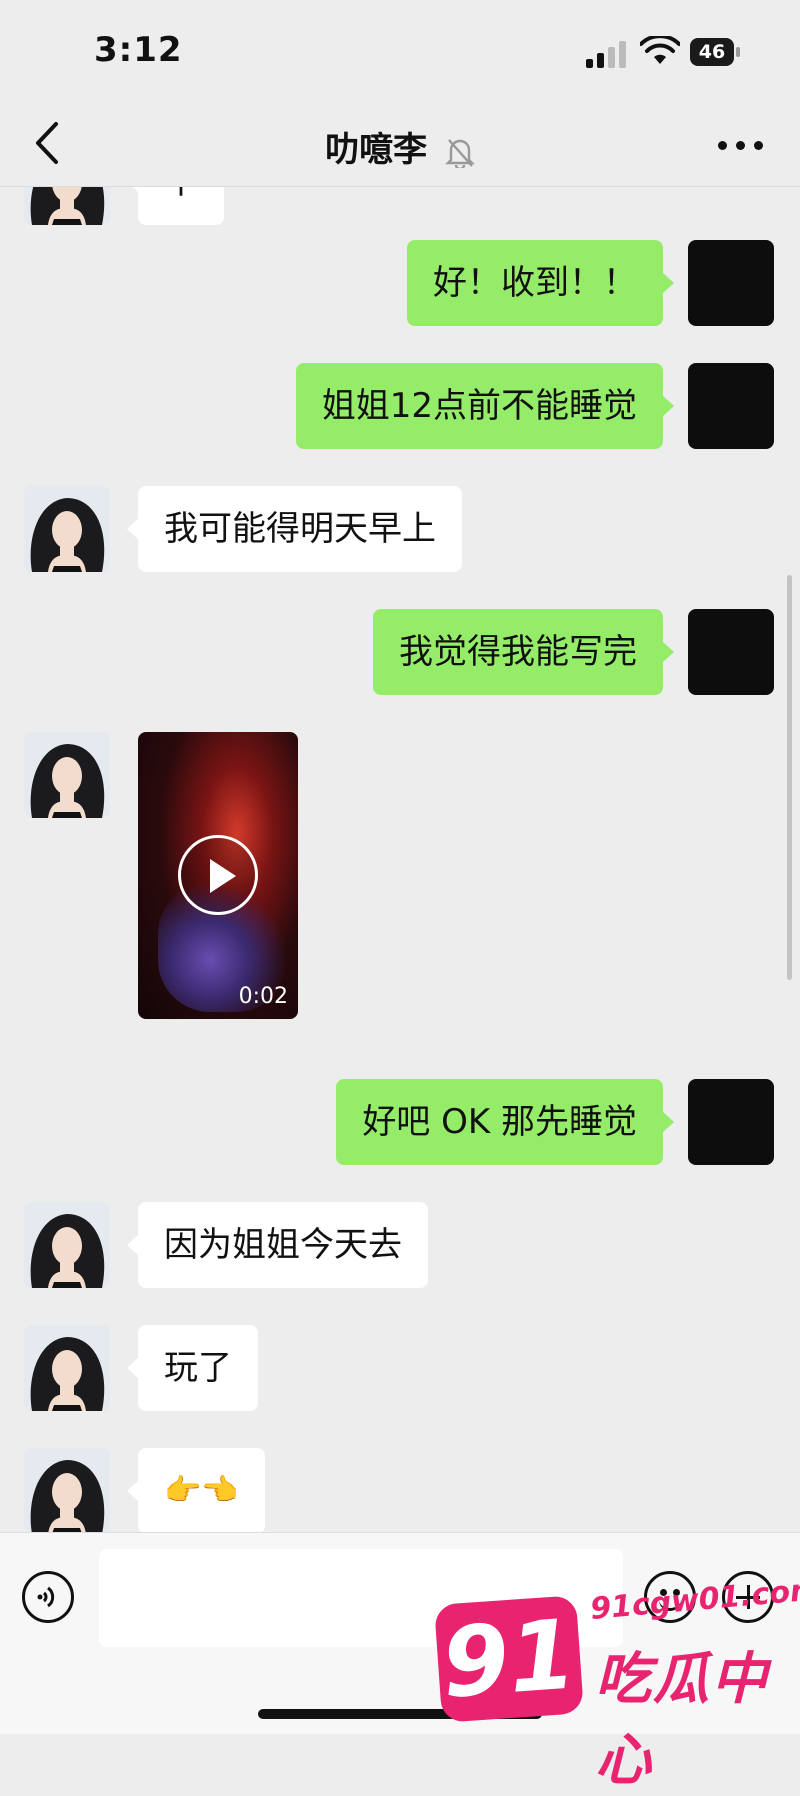 This screenshot has height=1796, width=800. I want to click on message-bubble-sent: 好！收到！！, so click(540, 283).